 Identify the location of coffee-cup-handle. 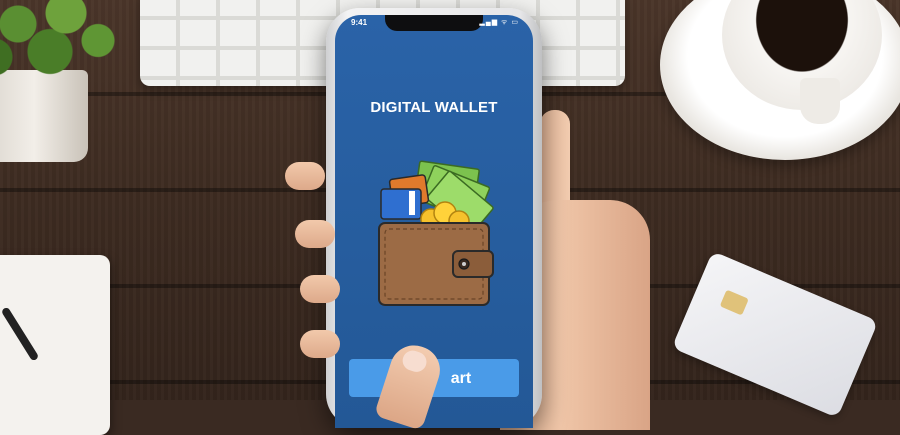
(820, 101).